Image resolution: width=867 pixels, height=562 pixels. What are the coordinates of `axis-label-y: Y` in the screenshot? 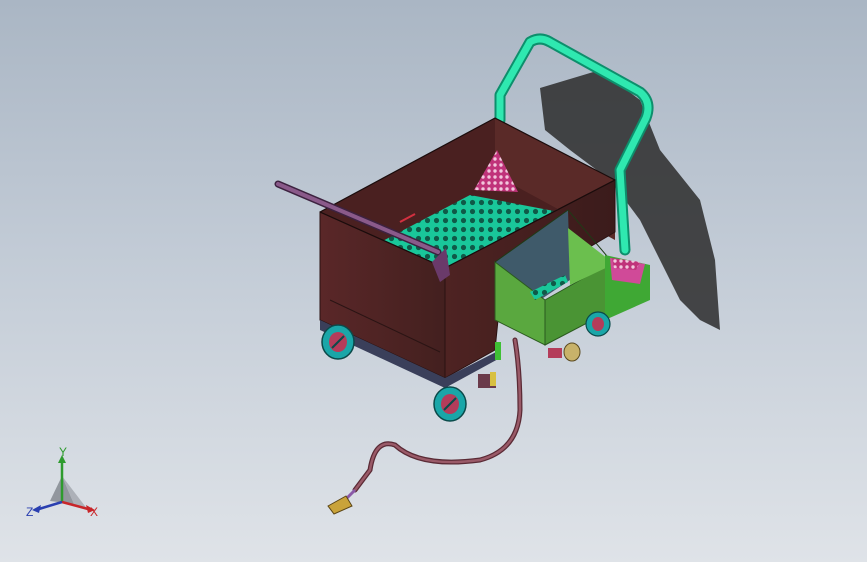 It's located at (63, 452).